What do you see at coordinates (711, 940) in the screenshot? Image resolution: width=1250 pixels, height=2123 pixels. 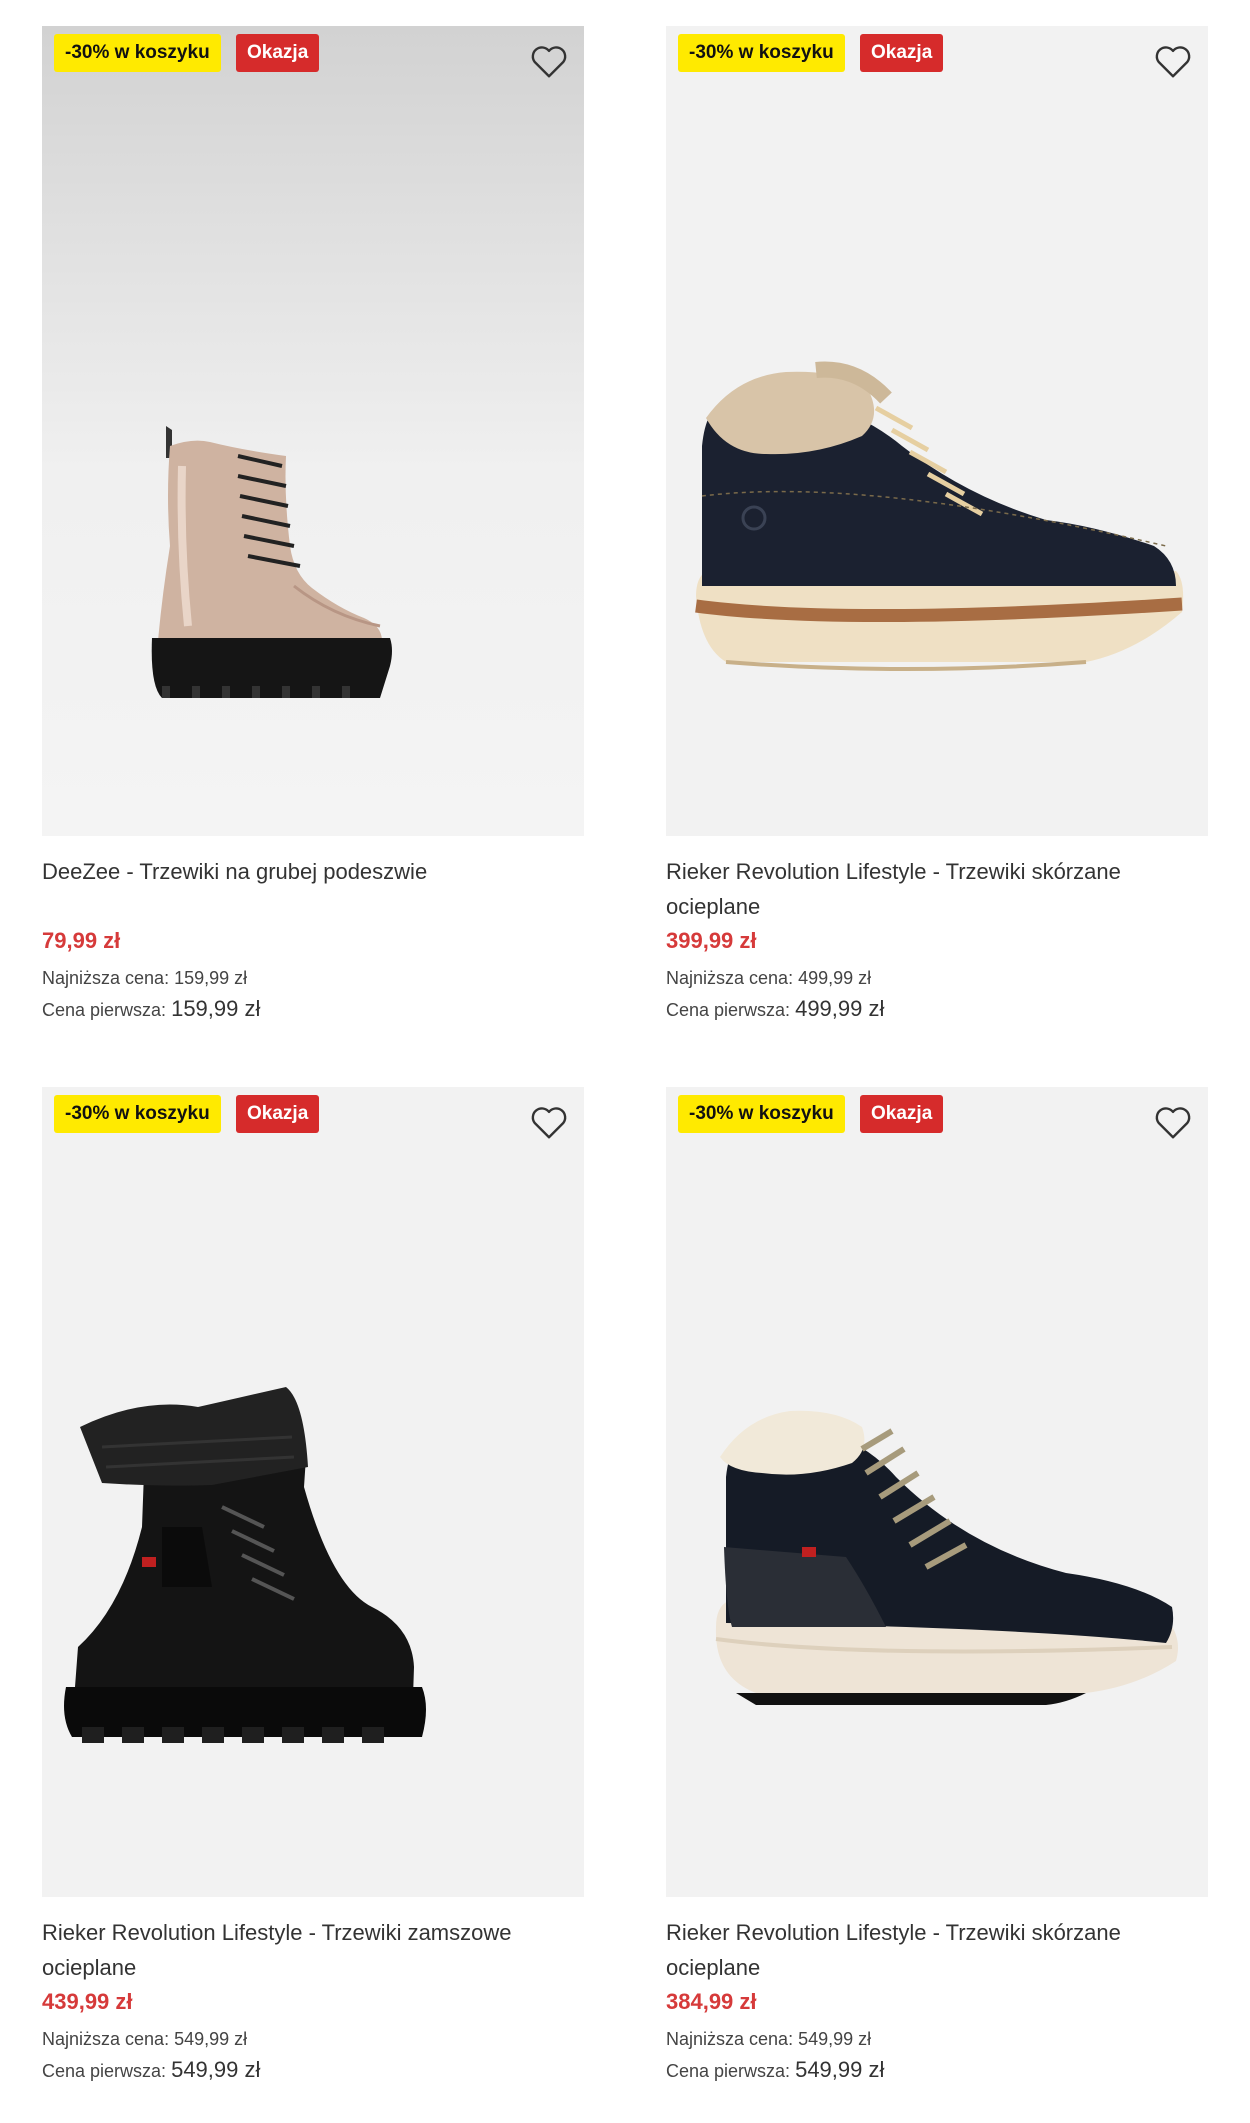 I see `product-price: 399,99 zł` at bounding box center [711, 940].